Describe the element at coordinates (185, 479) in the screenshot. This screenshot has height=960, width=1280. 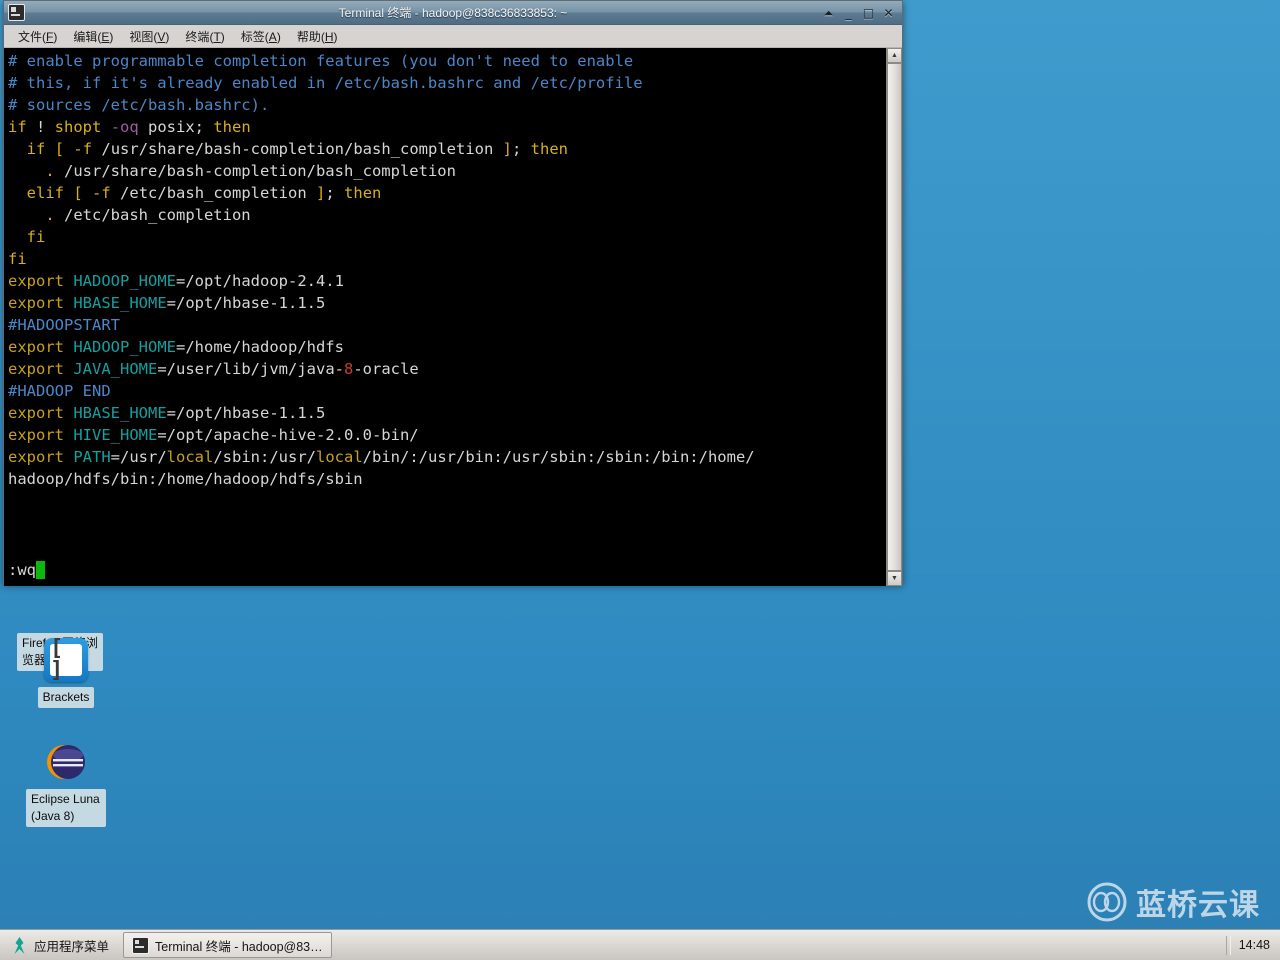
I see `terminal-token: hadoop/hdfs/bin:/home/hadoop/hdfs/sbin` at that location.